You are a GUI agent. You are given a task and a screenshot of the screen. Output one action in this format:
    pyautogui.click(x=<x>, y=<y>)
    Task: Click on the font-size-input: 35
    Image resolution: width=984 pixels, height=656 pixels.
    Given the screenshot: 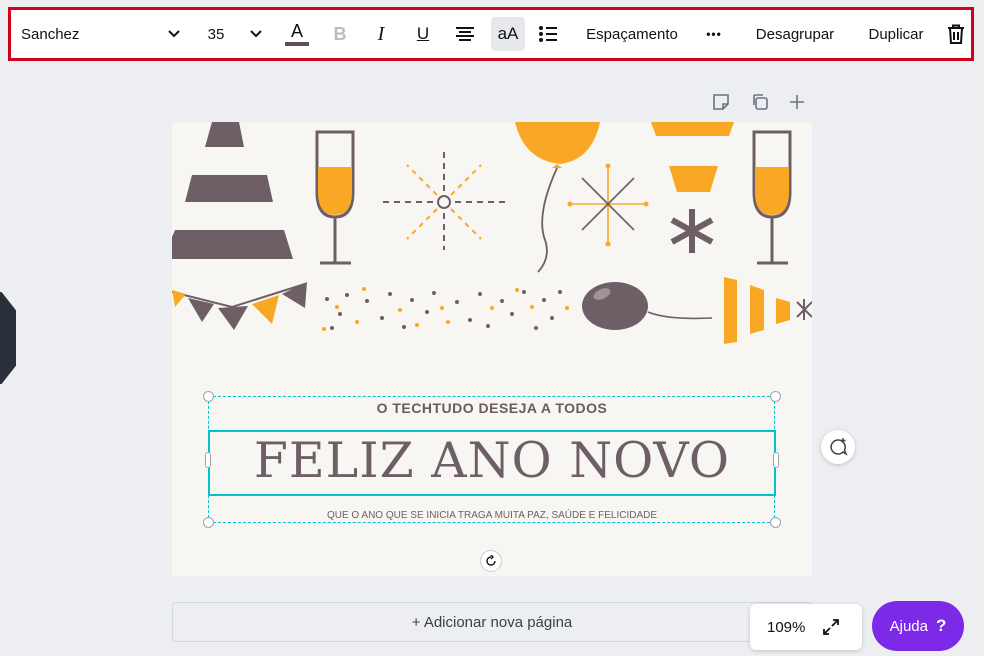 What is the action you would take?
    pyautogui.click(x=216, y=34)
    